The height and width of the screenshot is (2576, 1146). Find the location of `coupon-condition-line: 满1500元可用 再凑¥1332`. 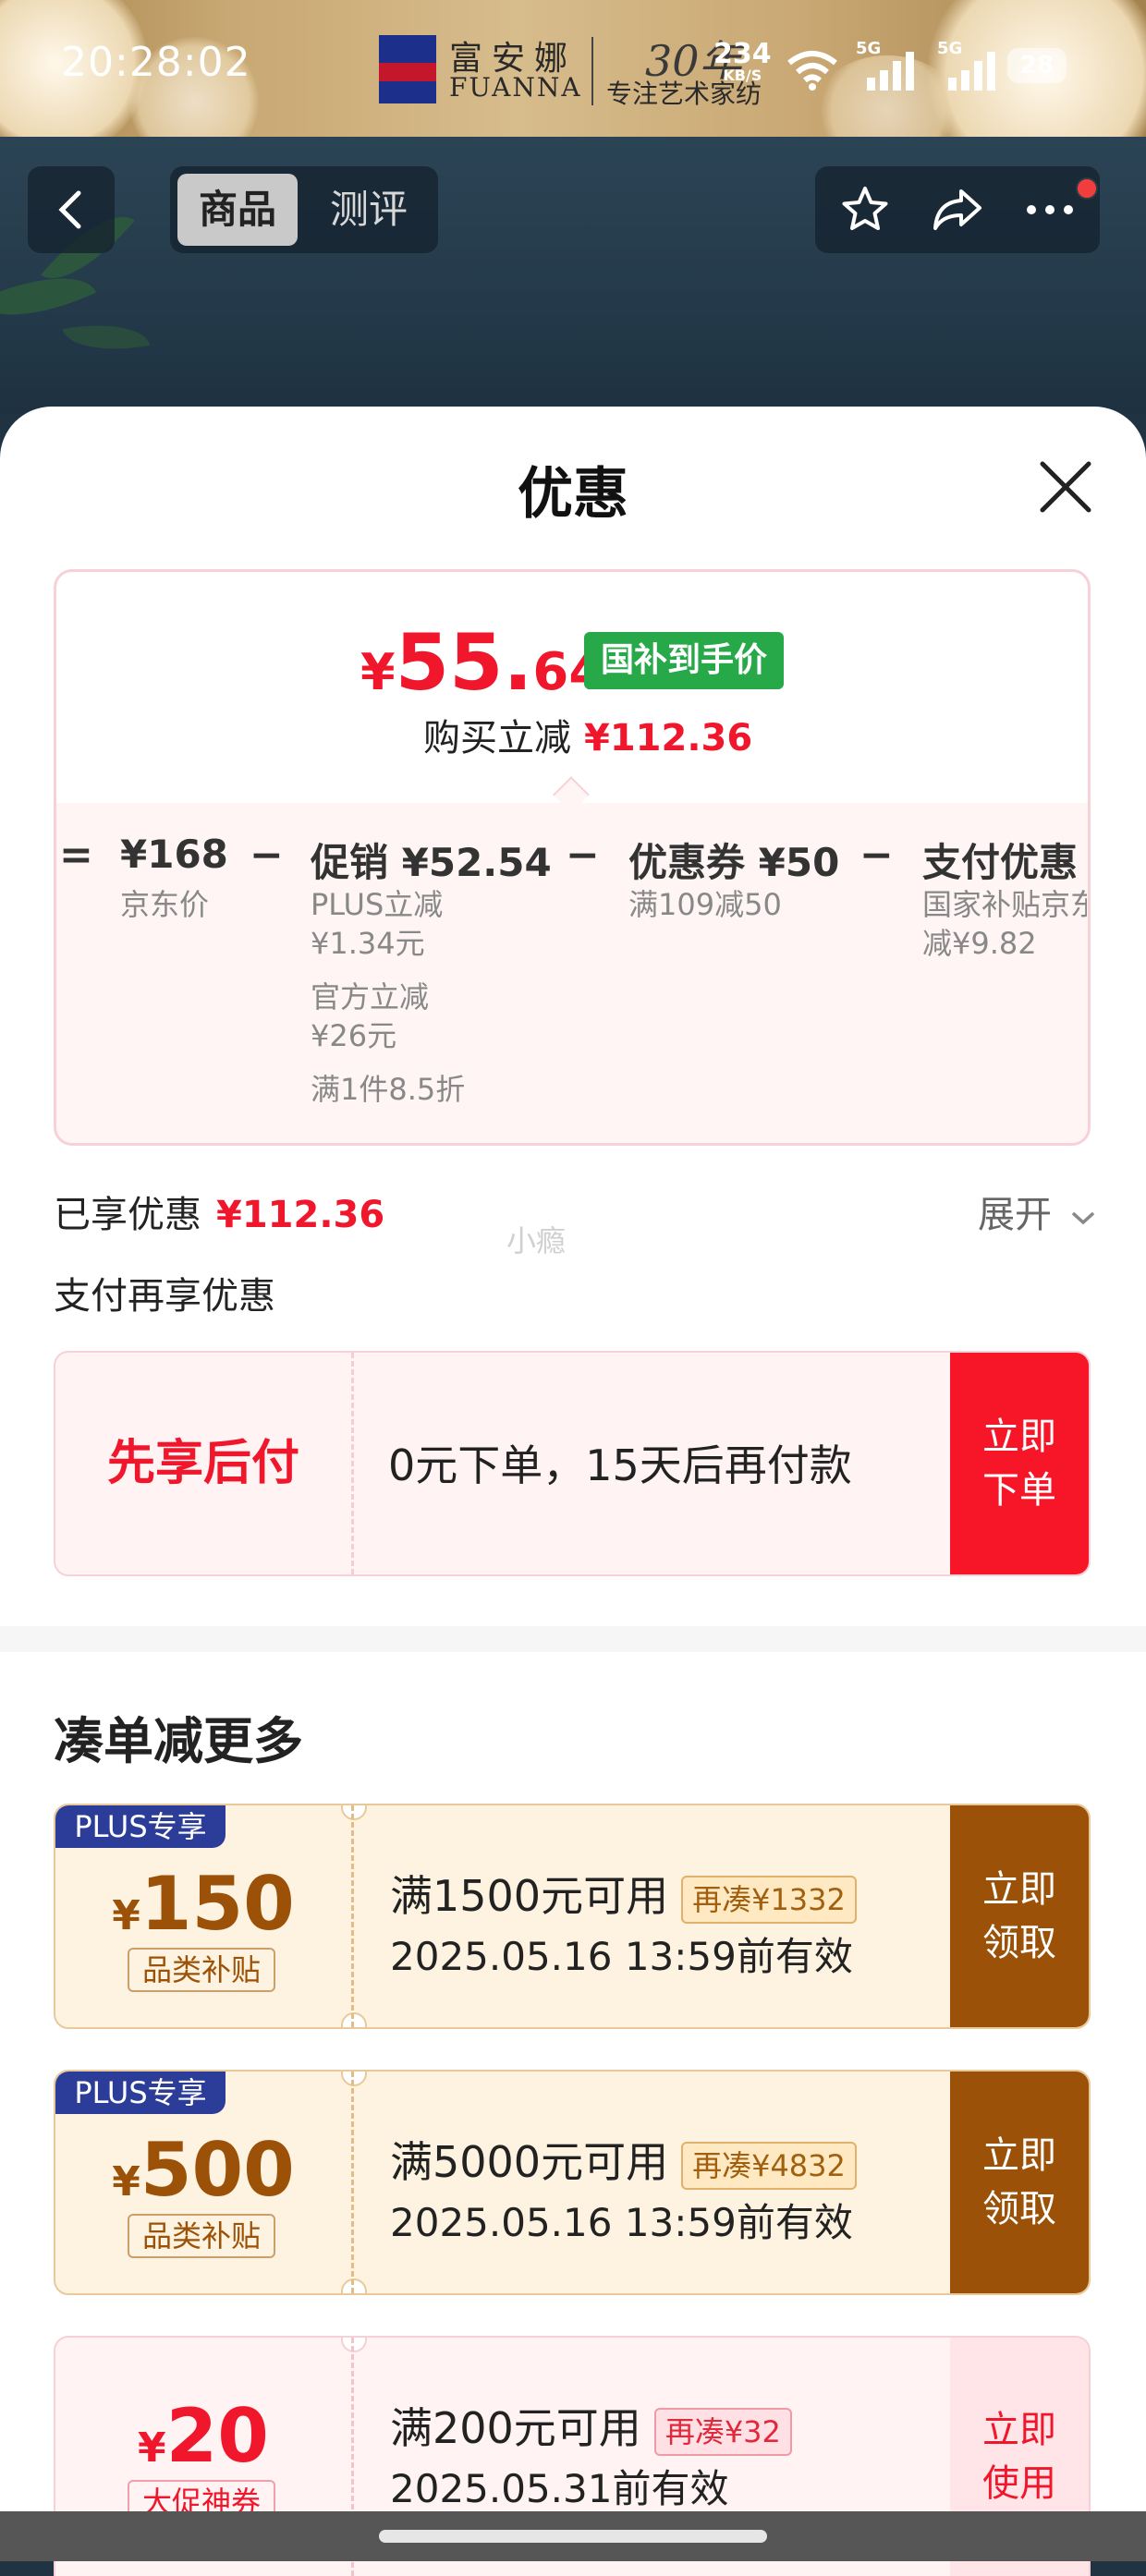

coupon-condition-line: 满1500元可用 再凑¥1332 is located at coordinates (624, 1893).